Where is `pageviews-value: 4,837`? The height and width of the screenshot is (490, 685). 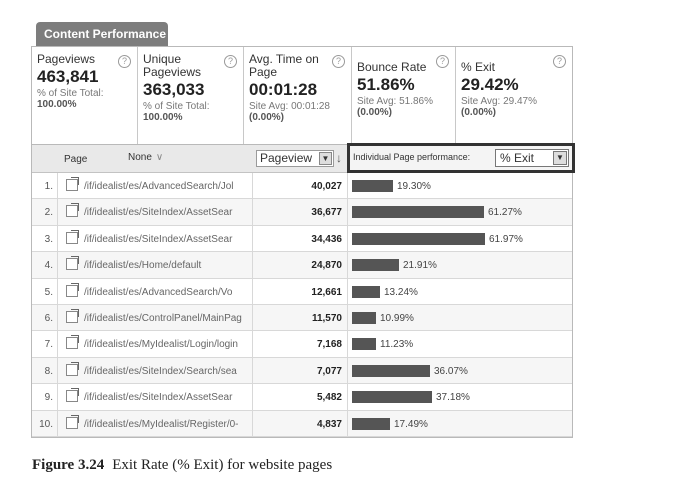
pageviews-value: 4,837 is located at coordinates (300, 423).